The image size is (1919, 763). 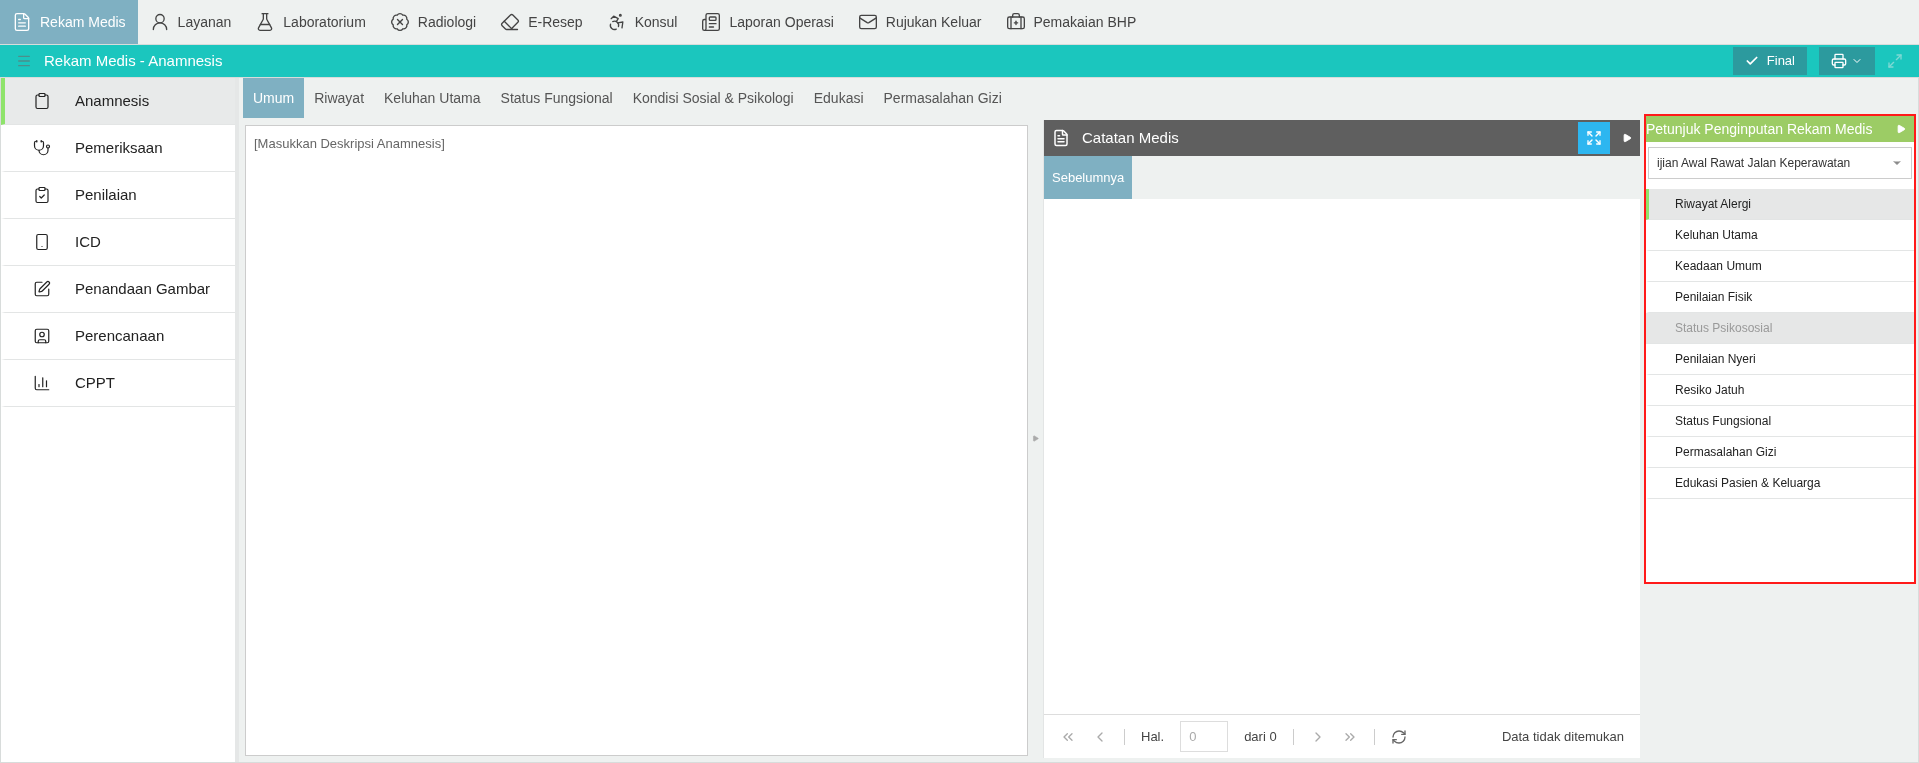 What do you see at coordinates (42, 195) in the screenshot?
I see `clipboard-check-icon` at bounding box center [42, 195].